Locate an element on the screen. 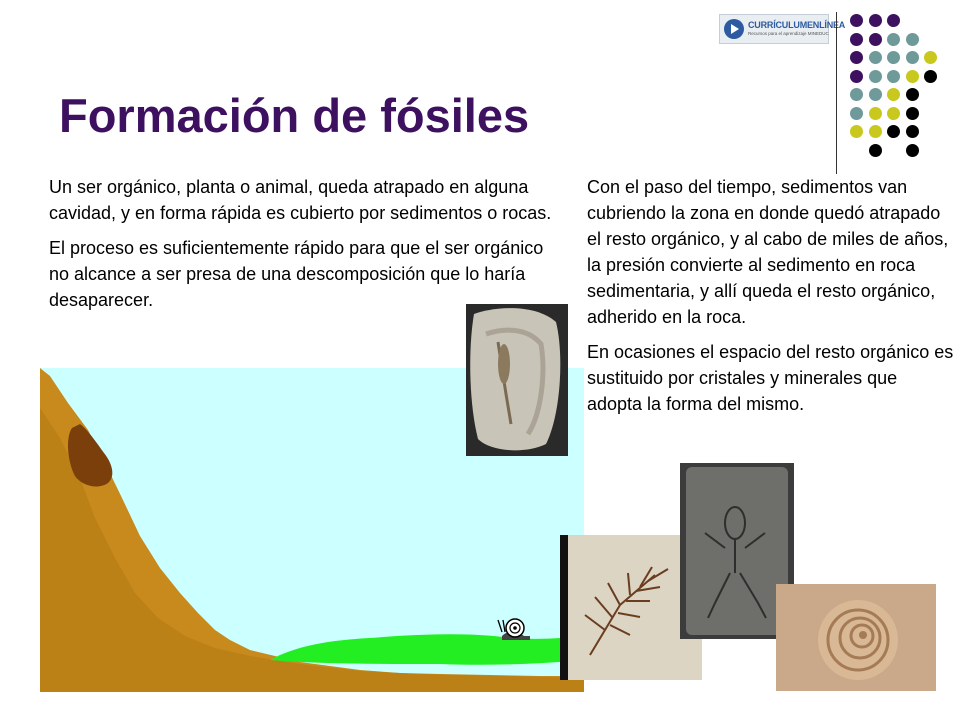 The image size is (960, 720). slide-title: Formación de fósiles is located at coordinates (294, 115).